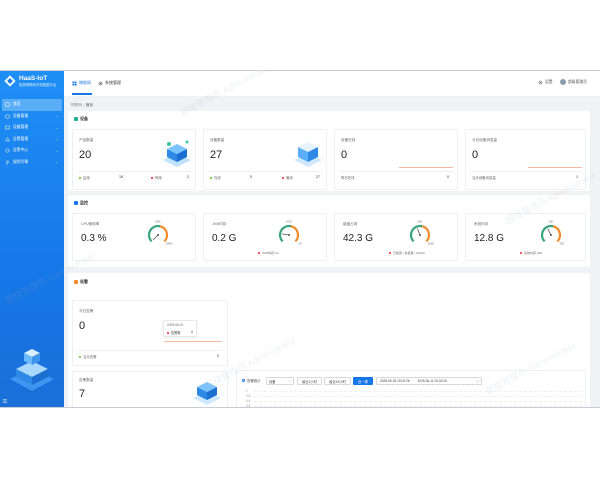  I want to click on sidebar-item-alarm-manage: 告警管理 ⌄, so click(32, 140).